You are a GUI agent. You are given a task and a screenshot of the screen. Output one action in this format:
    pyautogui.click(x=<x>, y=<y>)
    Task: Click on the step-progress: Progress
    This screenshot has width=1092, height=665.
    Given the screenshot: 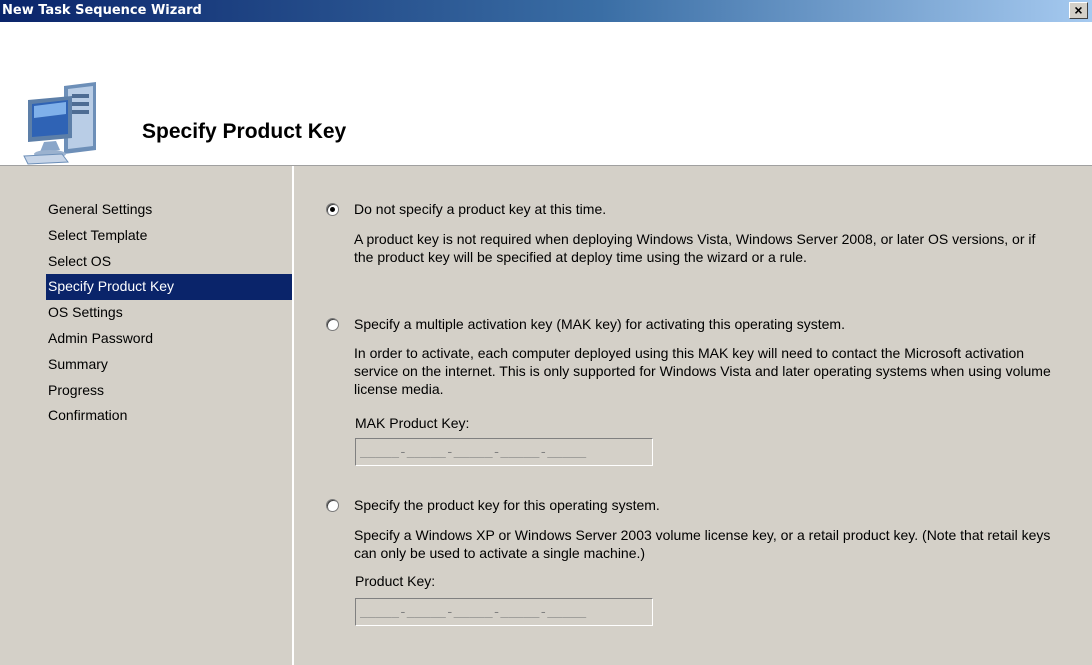 What is the action you would take?
    pyautogui.click(x=76, y=389)
    